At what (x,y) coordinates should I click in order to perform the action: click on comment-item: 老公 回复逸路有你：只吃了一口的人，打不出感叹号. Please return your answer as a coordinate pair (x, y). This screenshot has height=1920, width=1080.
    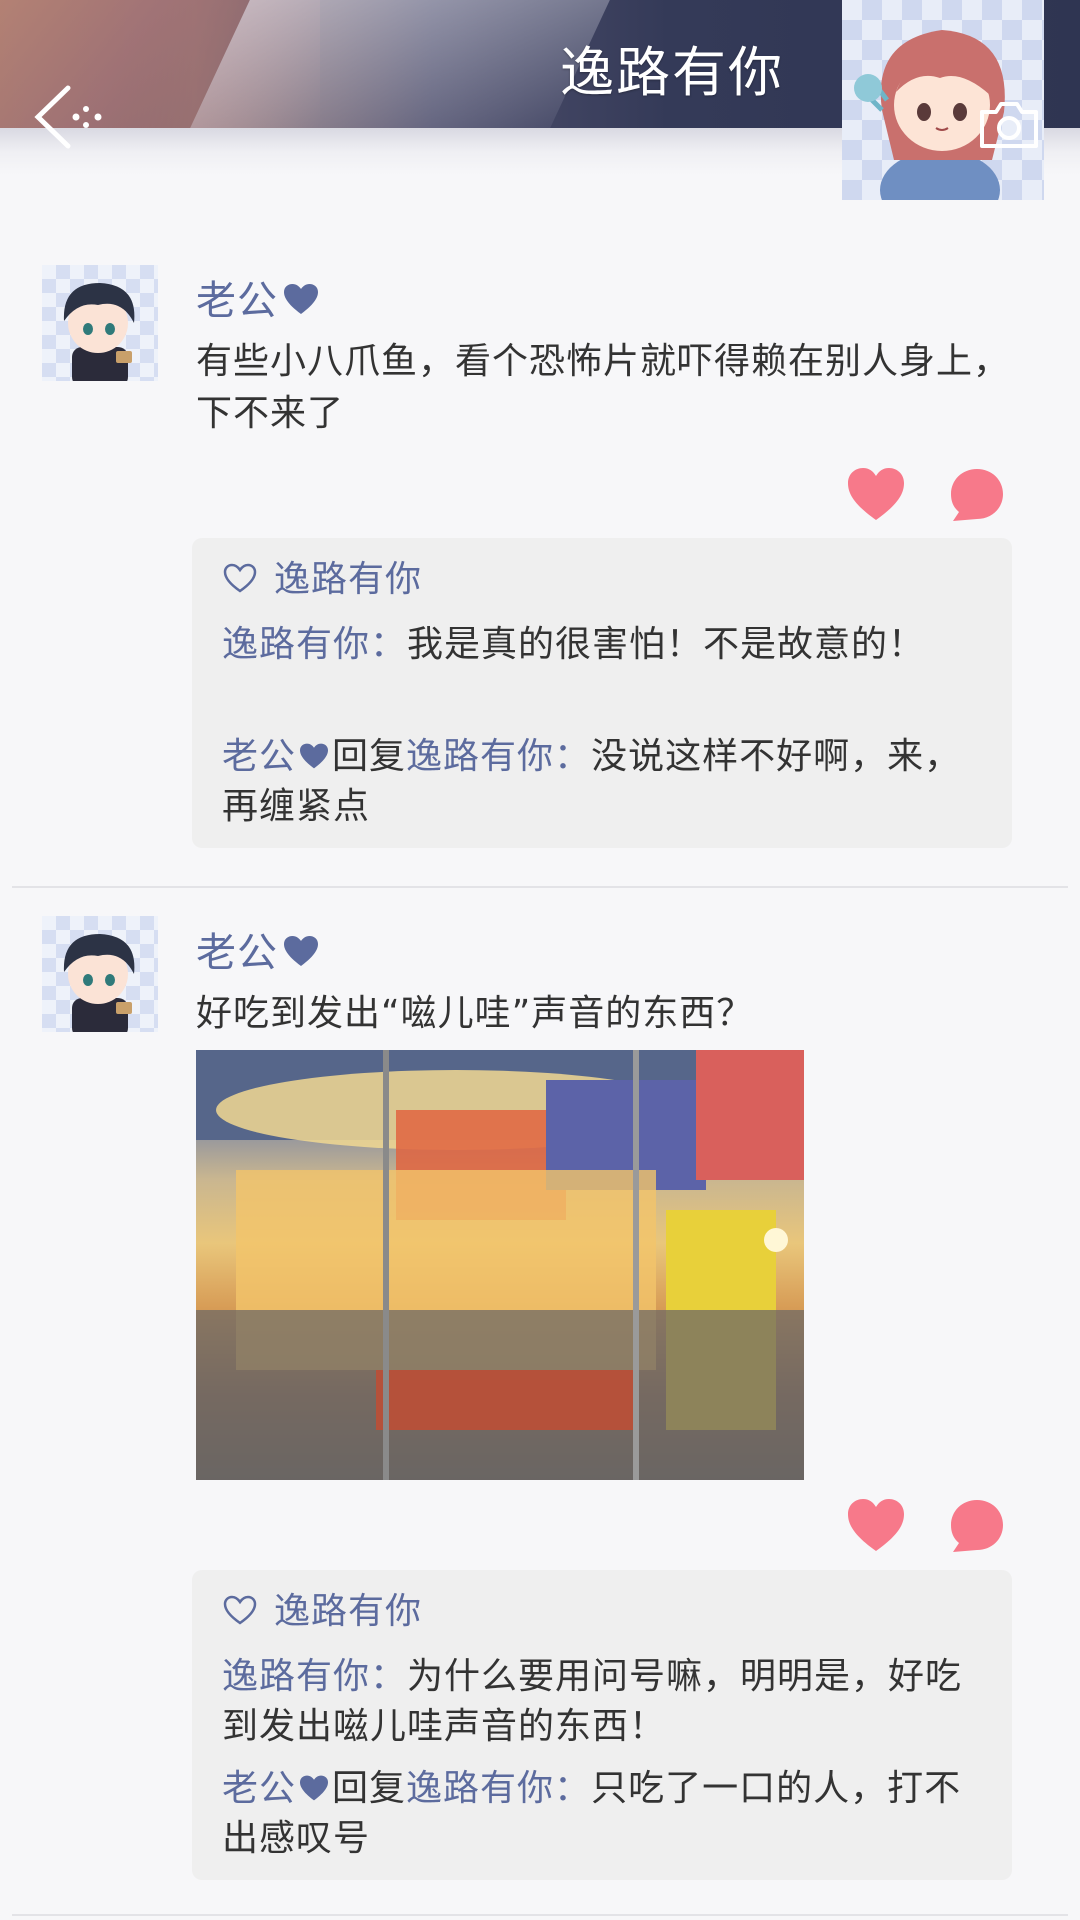
    Looking at the image, I should click on (602, 1814).